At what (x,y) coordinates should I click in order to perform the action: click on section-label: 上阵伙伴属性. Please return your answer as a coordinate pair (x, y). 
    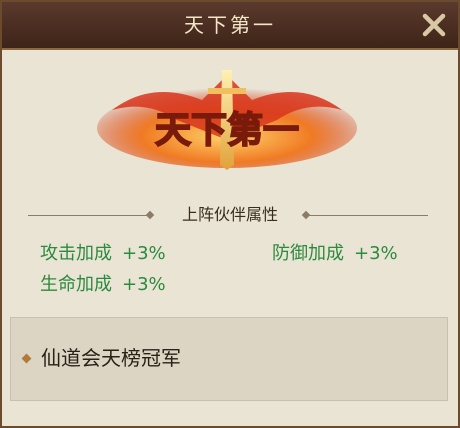
    Looking at the image, I should click on (229, 214).